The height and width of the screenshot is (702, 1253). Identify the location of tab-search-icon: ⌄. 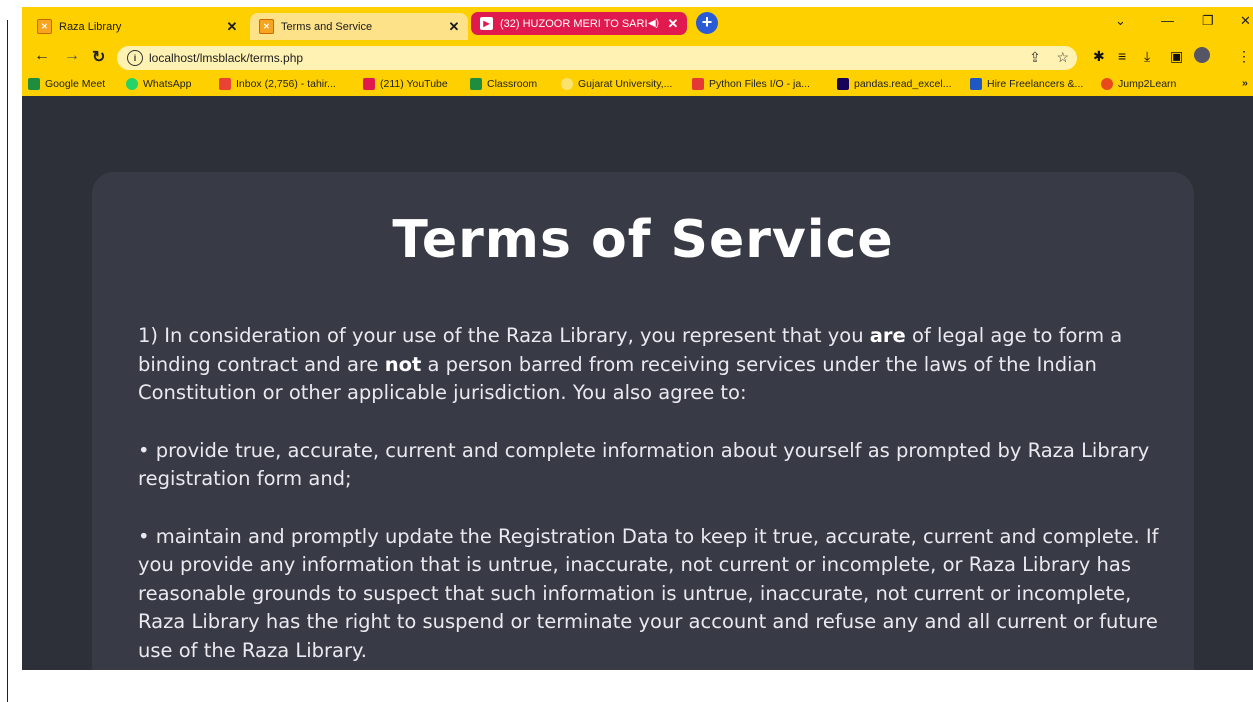
(1120, 21).